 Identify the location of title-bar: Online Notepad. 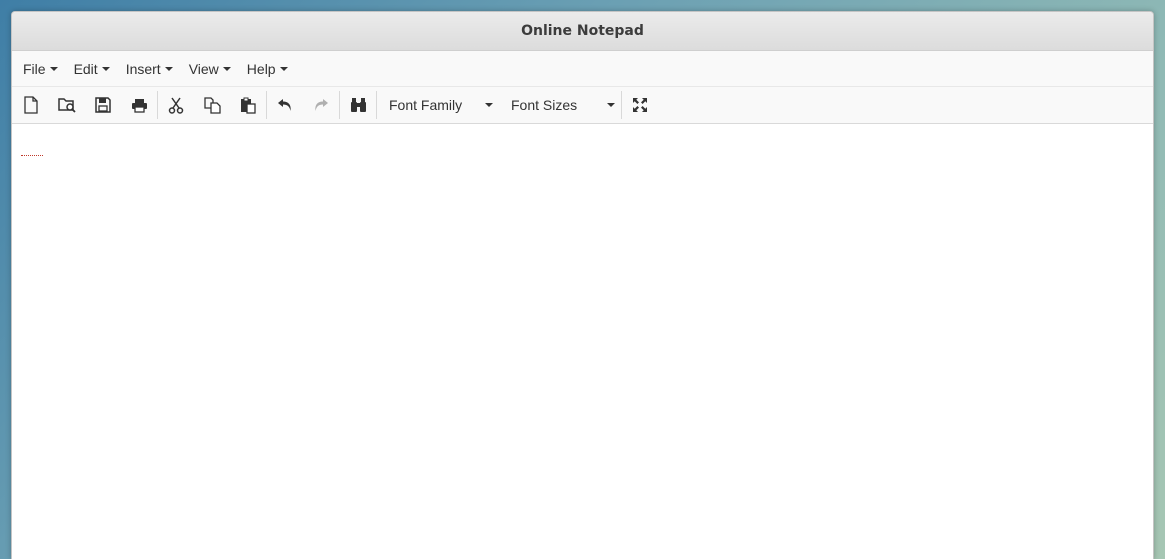
(582, 31).